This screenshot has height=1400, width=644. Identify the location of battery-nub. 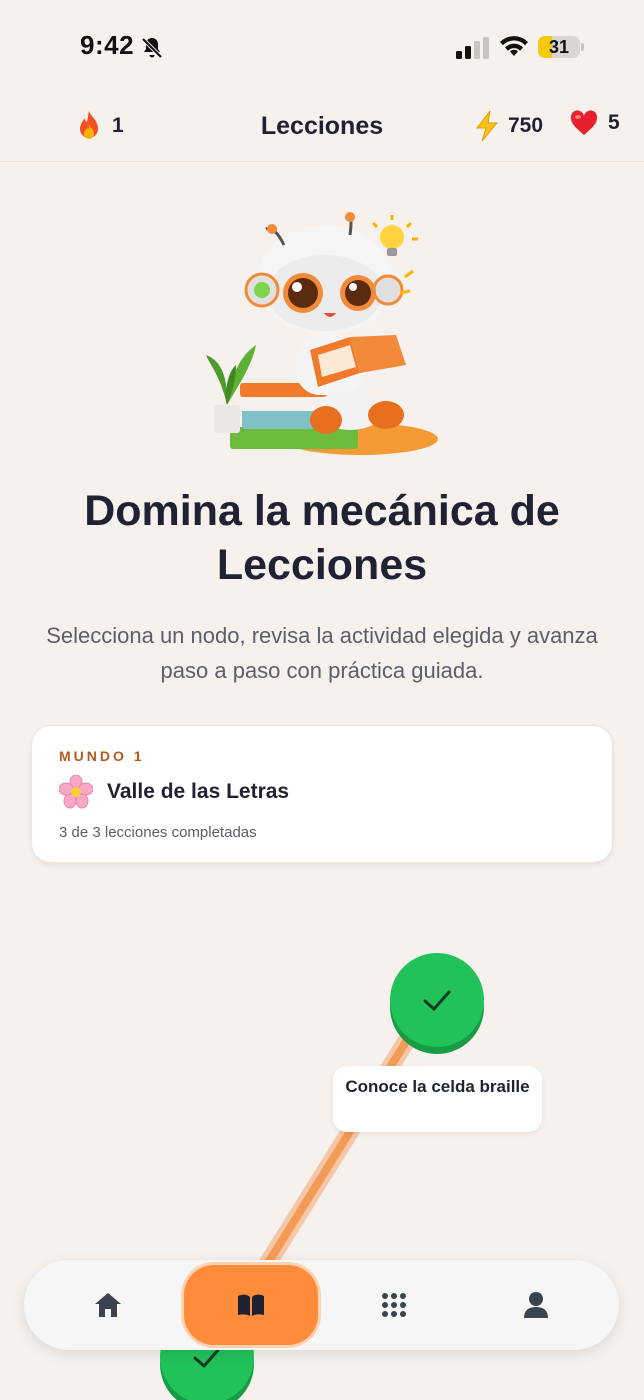
(582, 47).